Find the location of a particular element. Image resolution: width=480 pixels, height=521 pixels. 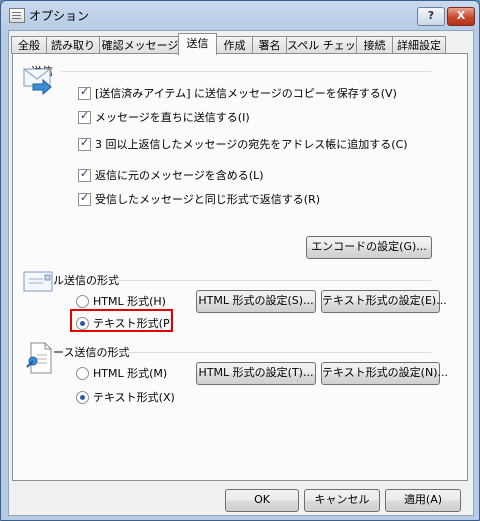

tab-general: 全般 is located at coordinates (29, 45).